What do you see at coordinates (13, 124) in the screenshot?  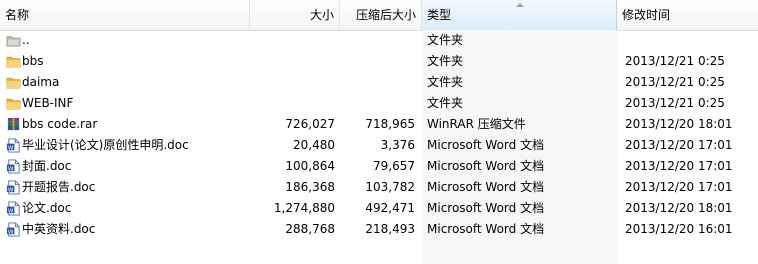 I see `rar-archive-icon` at bounding box center [13, 124].